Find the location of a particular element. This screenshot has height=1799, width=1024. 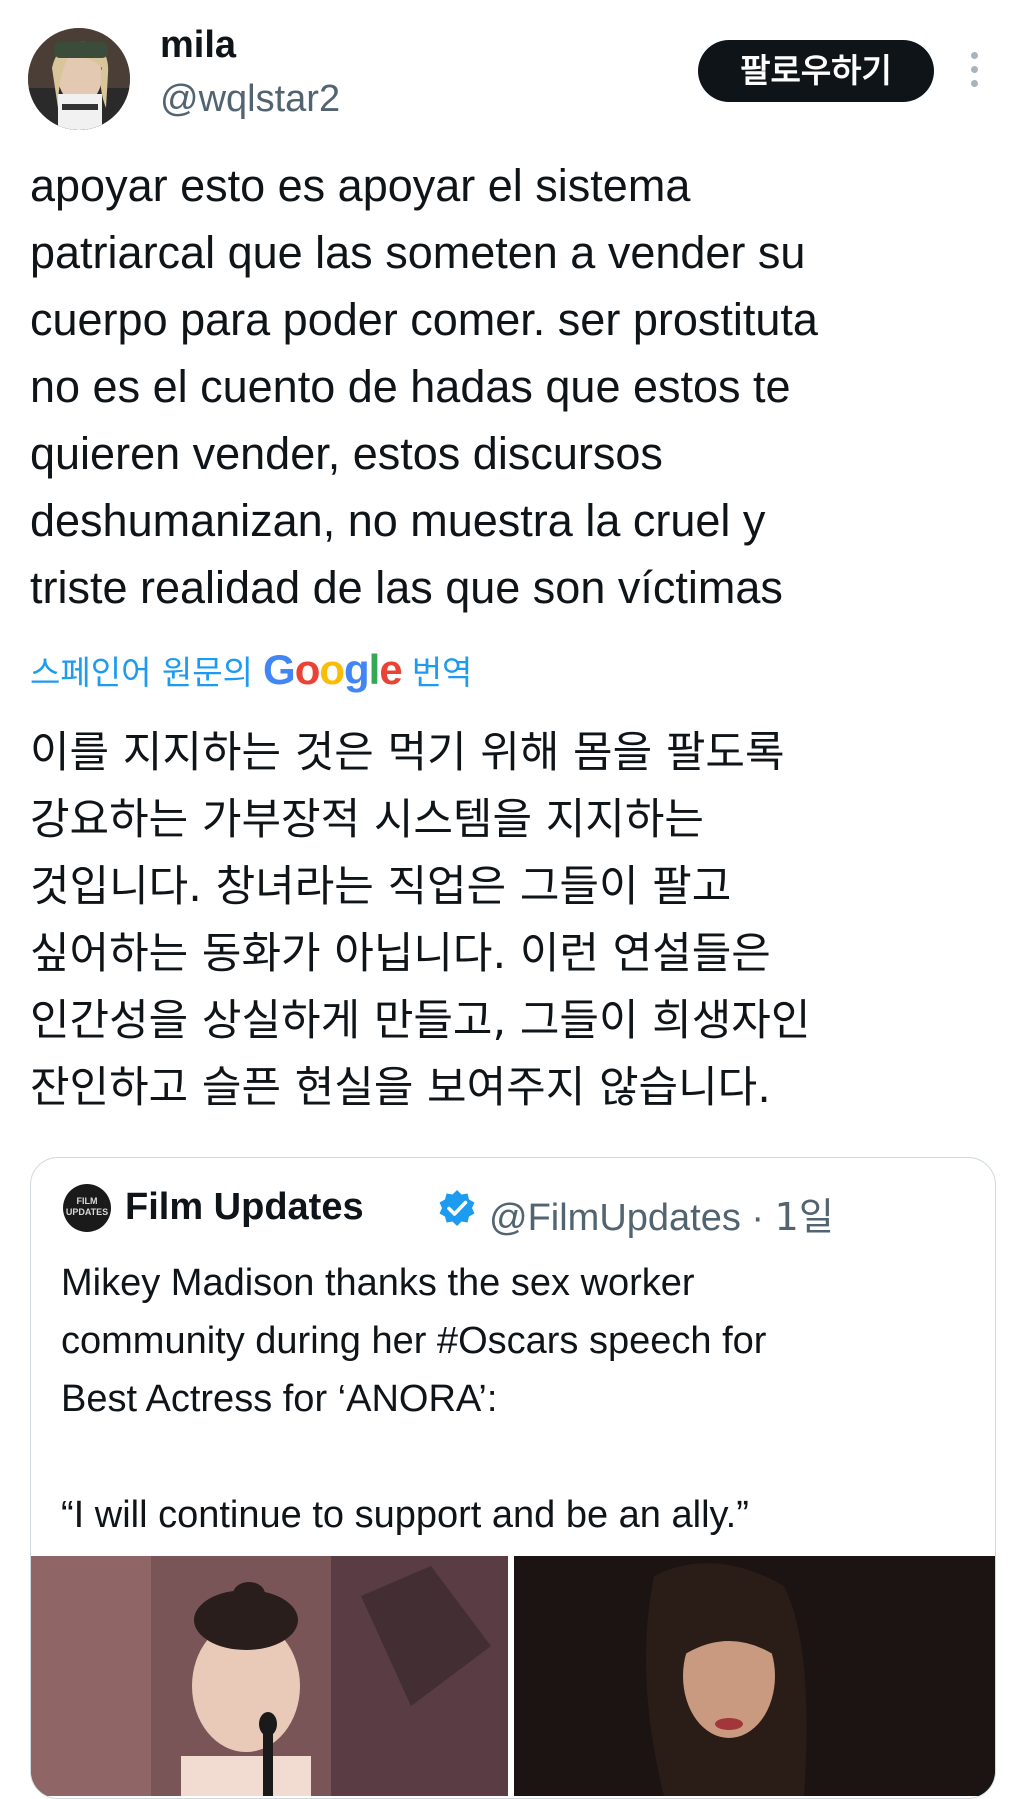

author-display-name: mila is located at coordinates (198, 45).